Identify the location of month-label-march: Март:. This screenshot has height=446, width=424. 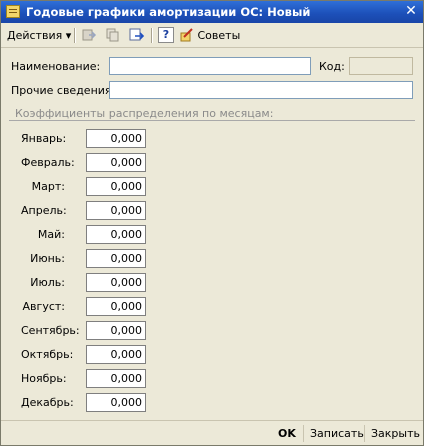
(48, 186).